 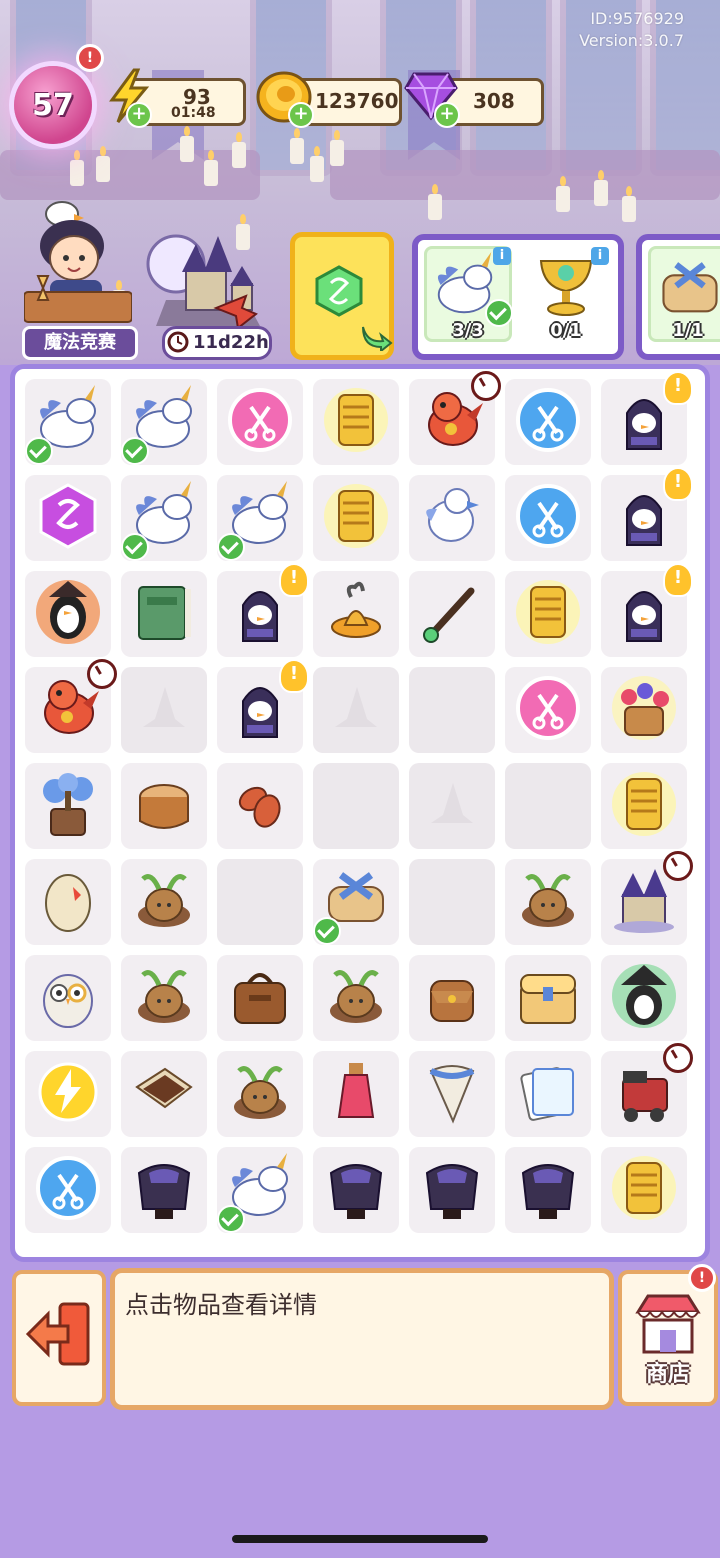 I want to click on mandrake-icon, so click(x=548, y=900).